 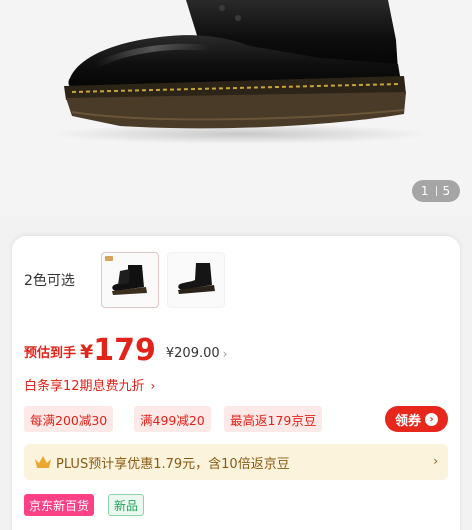 I want to click on installment-text: 白条享12期息费九折, so click(x=84, y=386).